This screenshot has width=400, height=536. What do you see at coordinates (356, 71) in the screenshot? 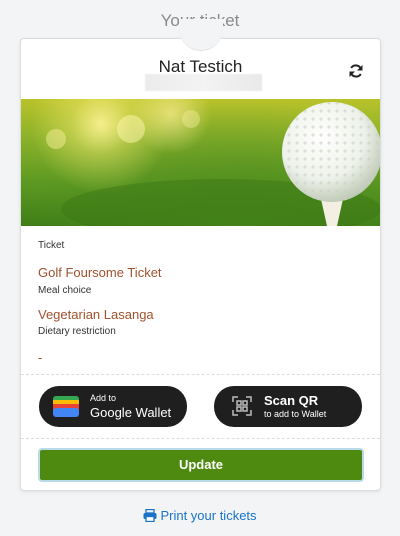
I see `refresh-icon` at bounding box center [356, 71].